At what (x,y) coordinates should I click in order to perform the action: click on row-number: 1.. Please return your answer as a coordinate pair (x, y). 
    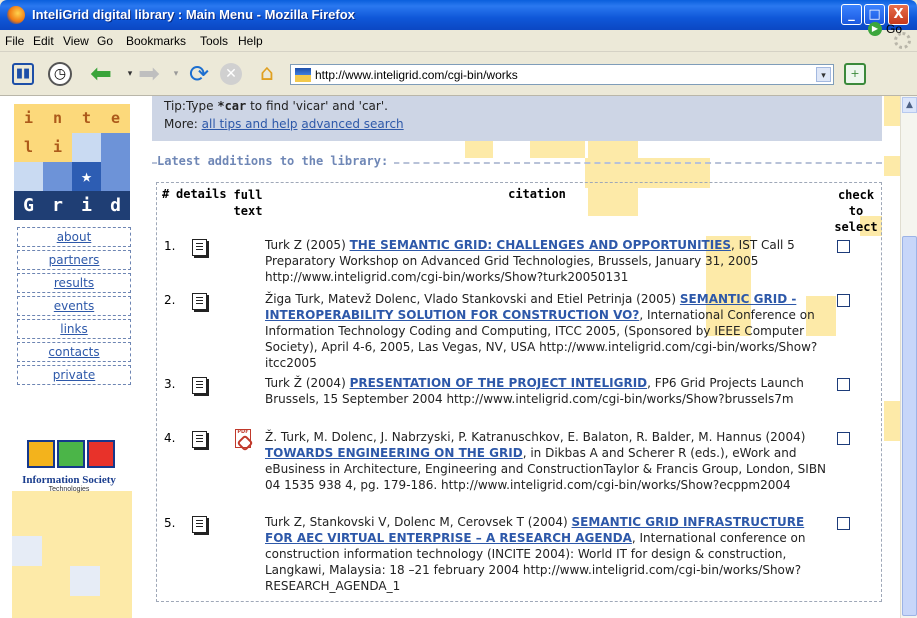
    Looking at the image, I should click on (170, 246).